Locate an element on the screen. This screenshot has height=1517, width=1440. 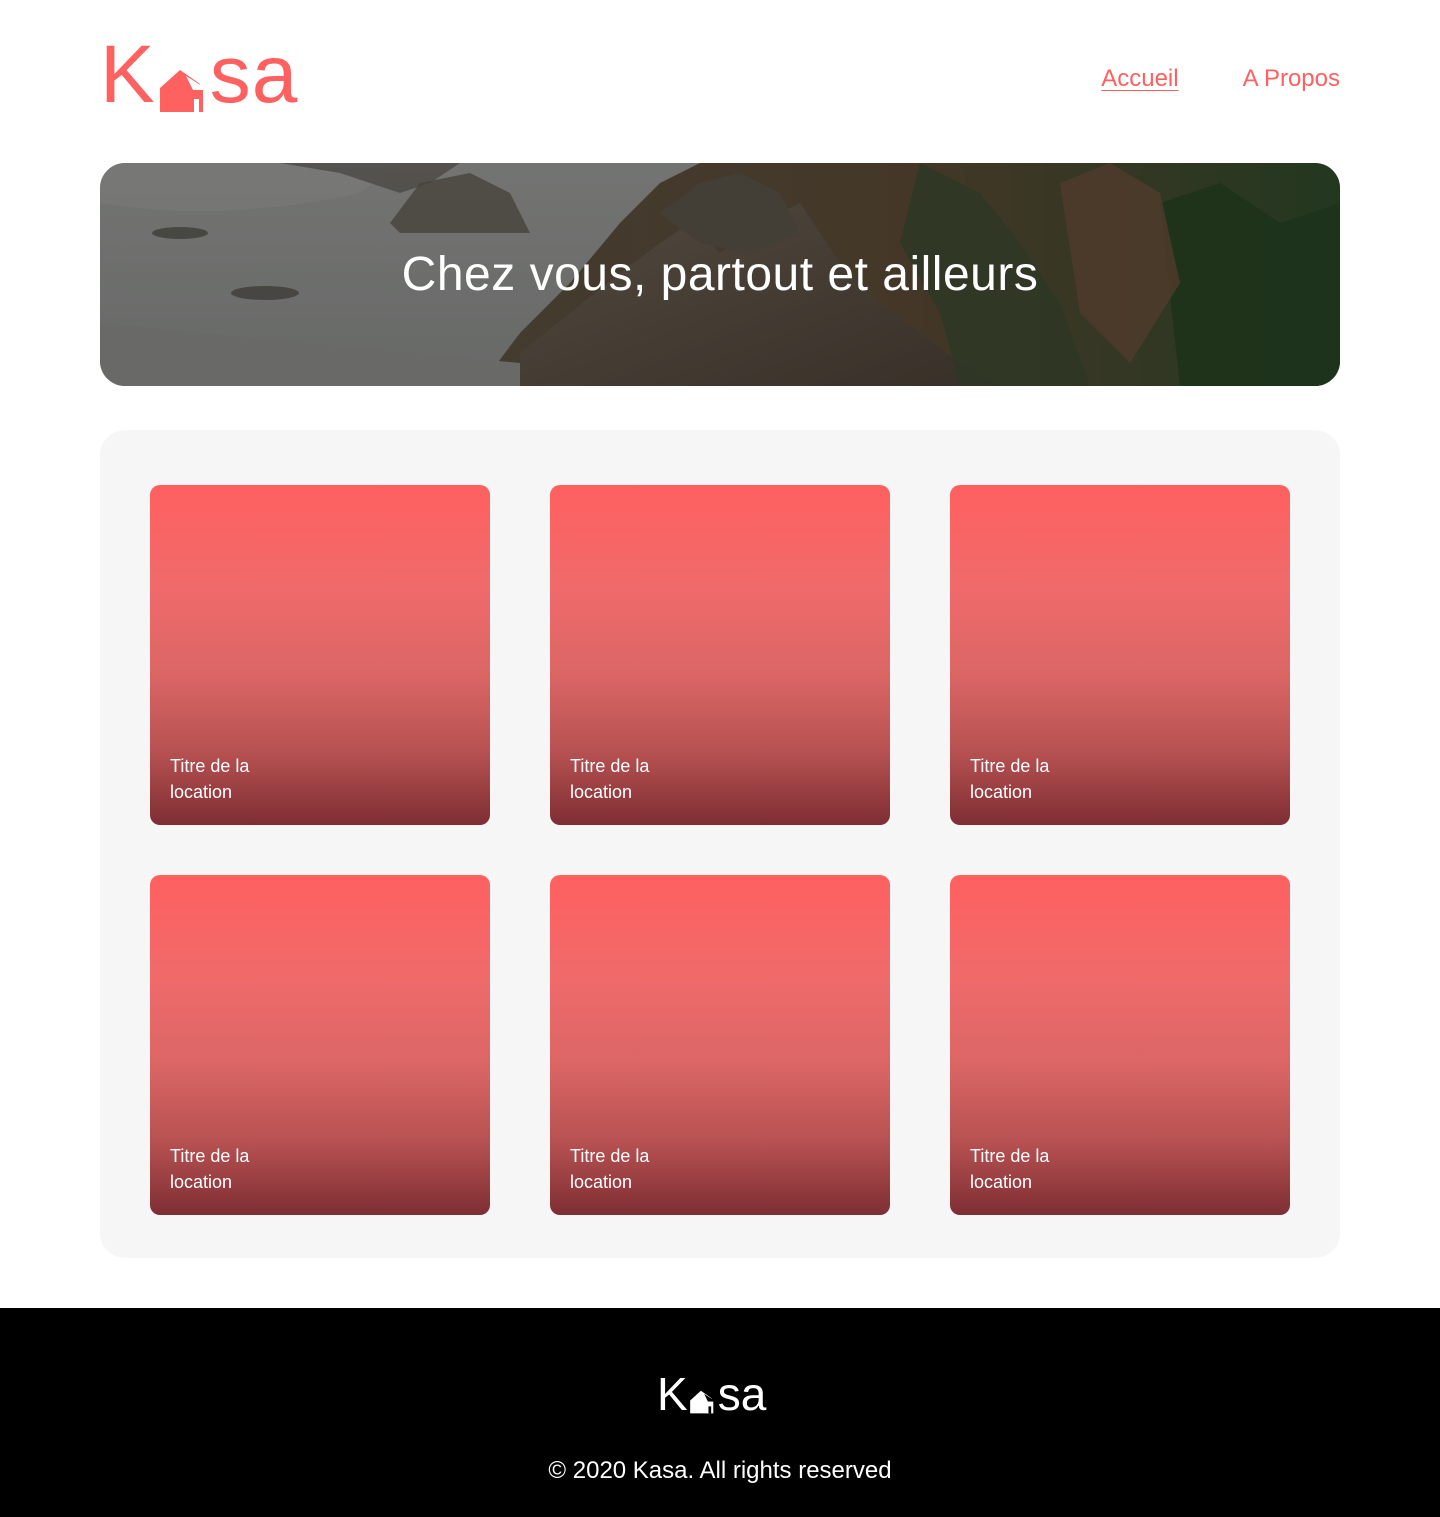
copyright-text: © 2020 Kasa. All rights reserved is located at coordinates (720, 1470).